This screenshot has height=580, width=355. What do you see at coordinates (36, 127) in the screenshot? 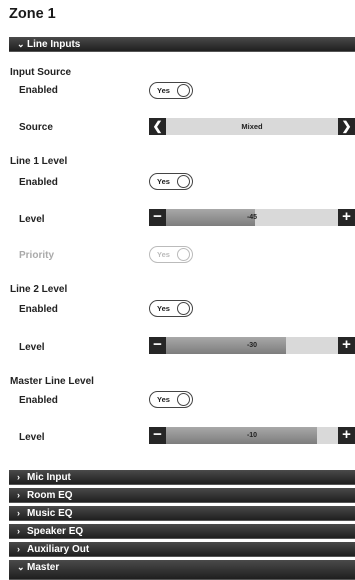
I see `source-label: Source` at bounding box center [36, 127].